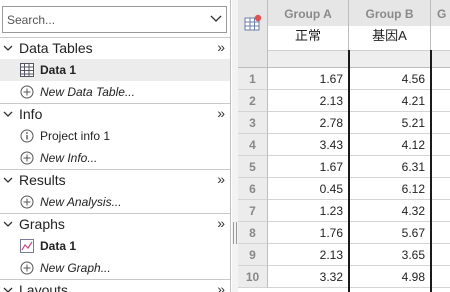 The width and height of the screenshot is (450, 292). I want to click on info-circle-icon, so click(27, 136).